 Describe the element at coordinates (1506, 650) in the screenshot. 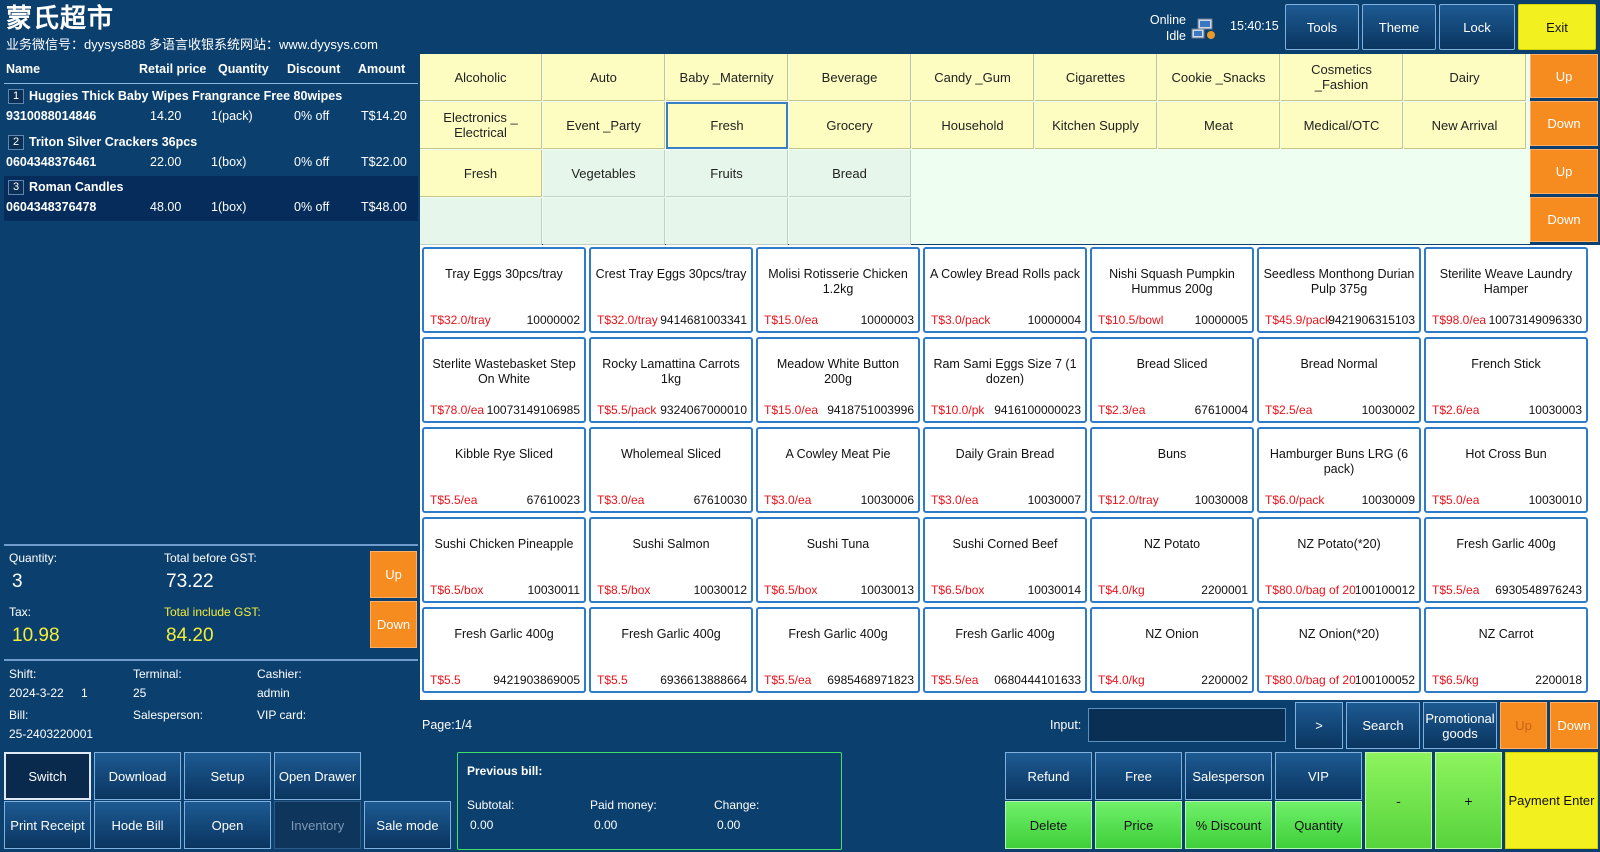

I see `product-tile: NZ Carrot T$6.5/kg 2200018` at that location.